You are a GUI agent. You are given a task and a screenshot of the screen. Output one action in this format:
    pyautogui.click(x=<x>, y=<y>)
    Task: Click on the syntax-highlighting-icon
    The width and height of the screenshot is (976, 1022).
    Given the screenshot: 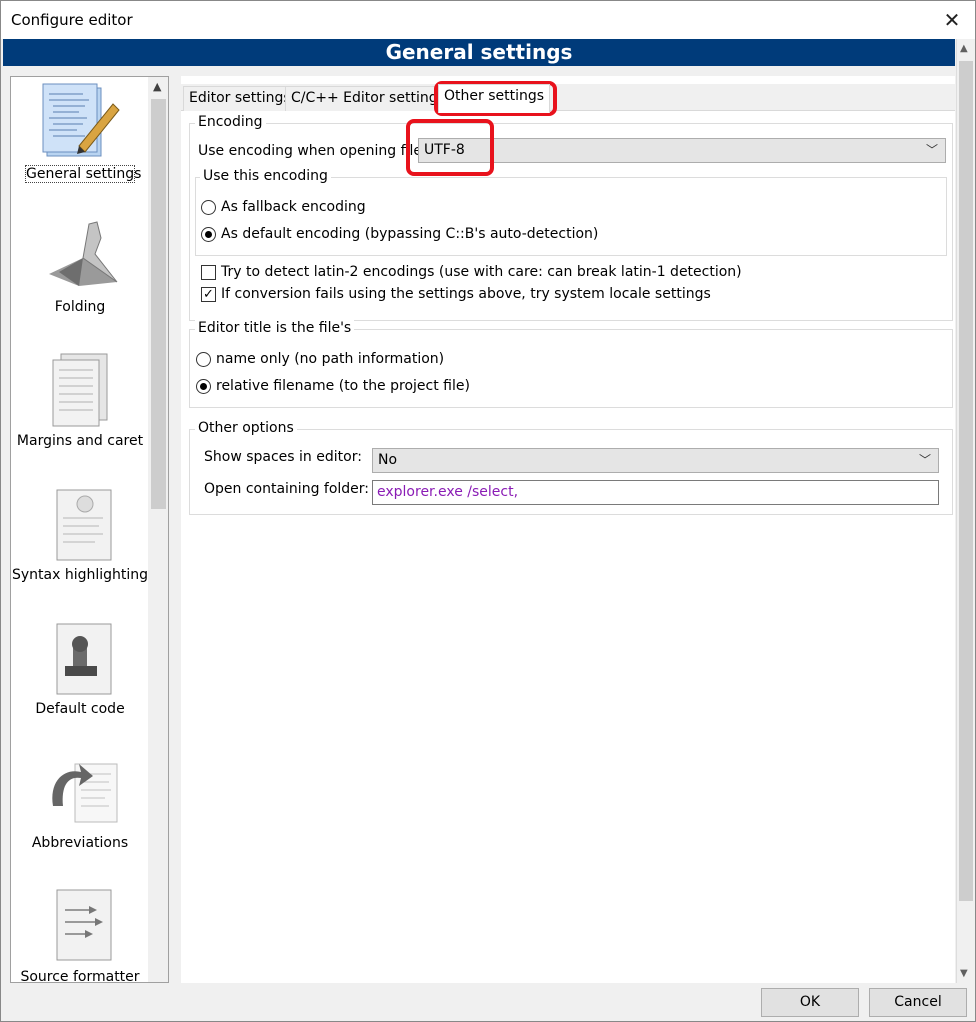 What is the action you would take?
    pyautogui.click(x=84, y=525)
    